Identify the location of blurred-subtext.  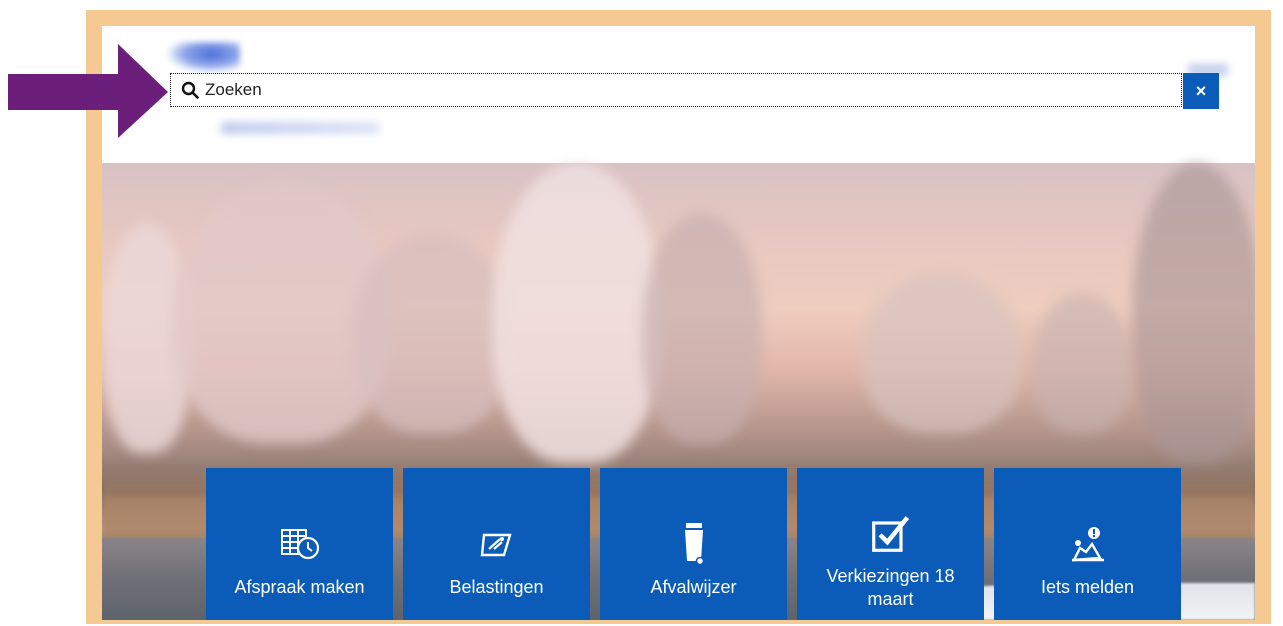
(300, 128).